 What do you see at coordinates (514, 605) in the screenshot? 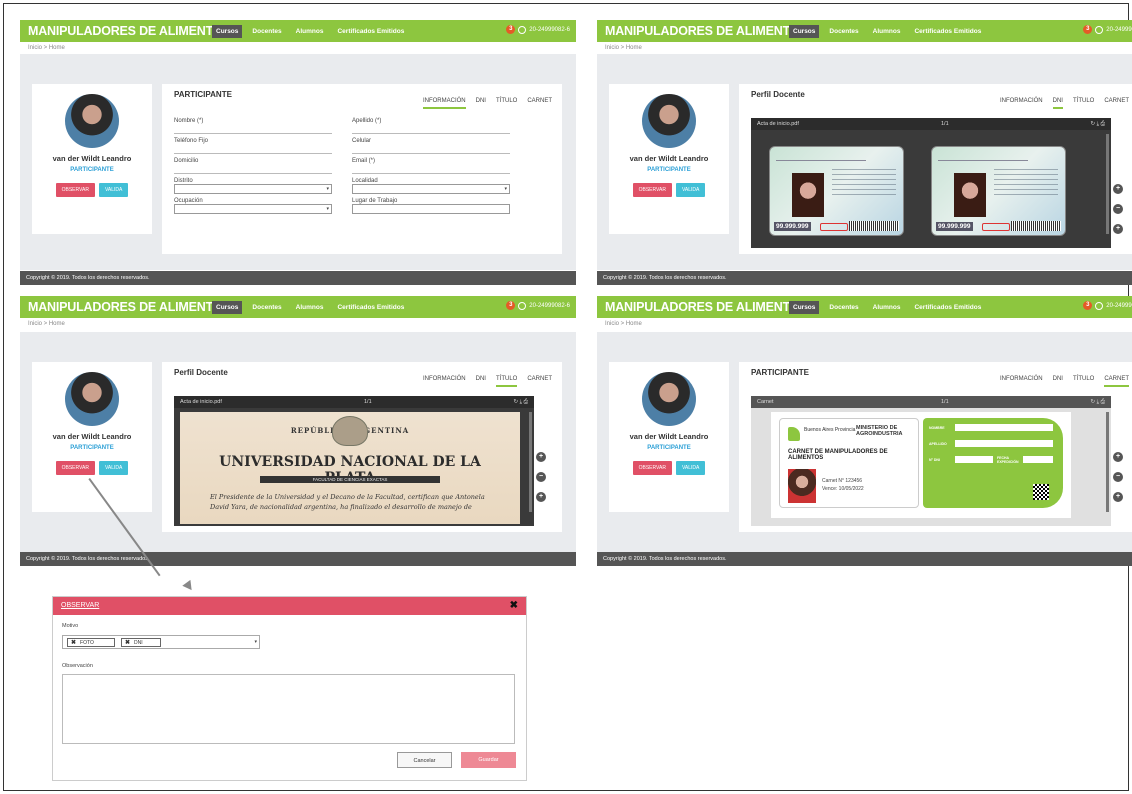
I see `close-icon: ✖` at bounding box center [514, 605].